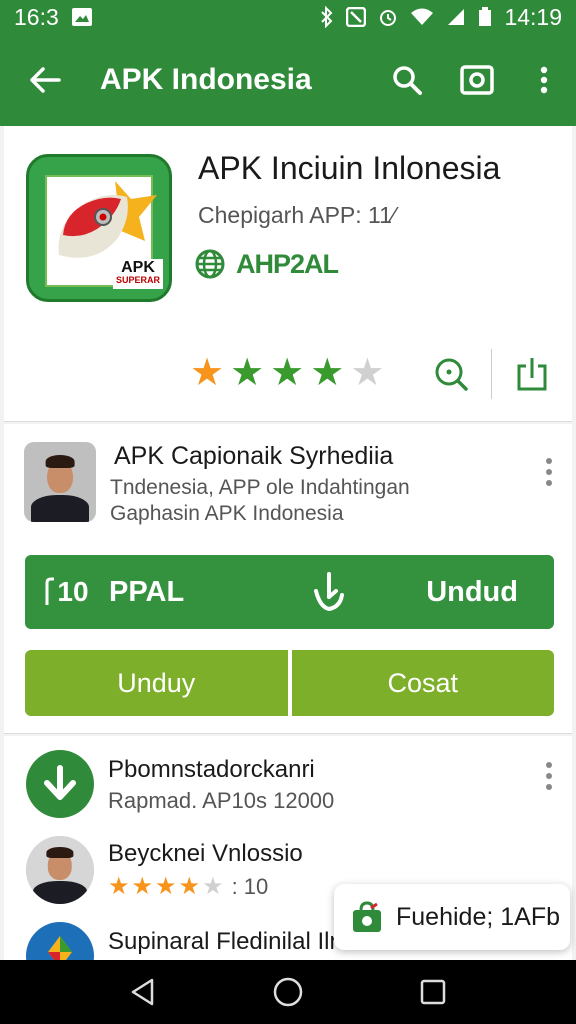 This screenshot has height=1024, width=576. I want to click on status-bar: 16:3 14:19, so click(288, 17).